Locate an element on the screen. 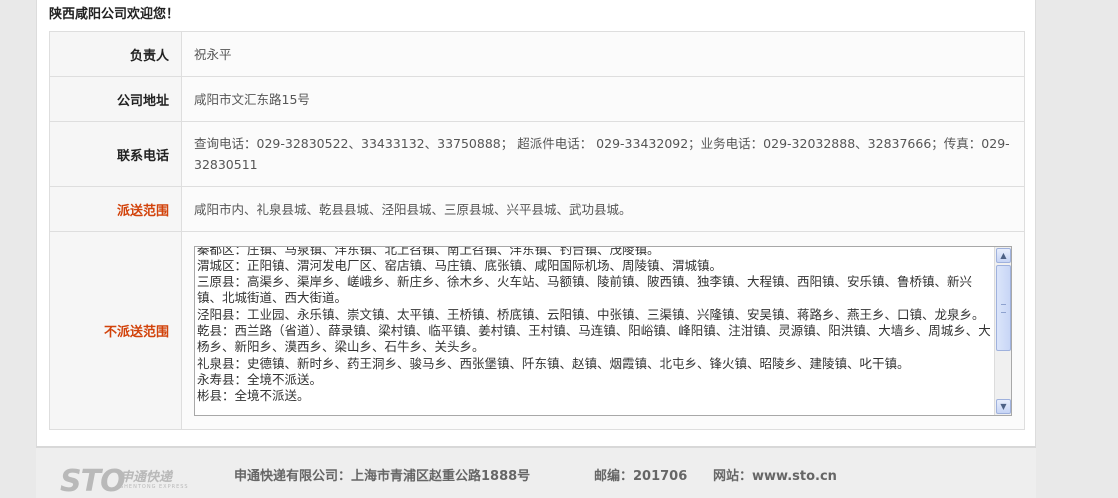 This screenshot has width=1118, height=498. no-delivery-label: 不派送范围 is located at coordinates (115, 330).